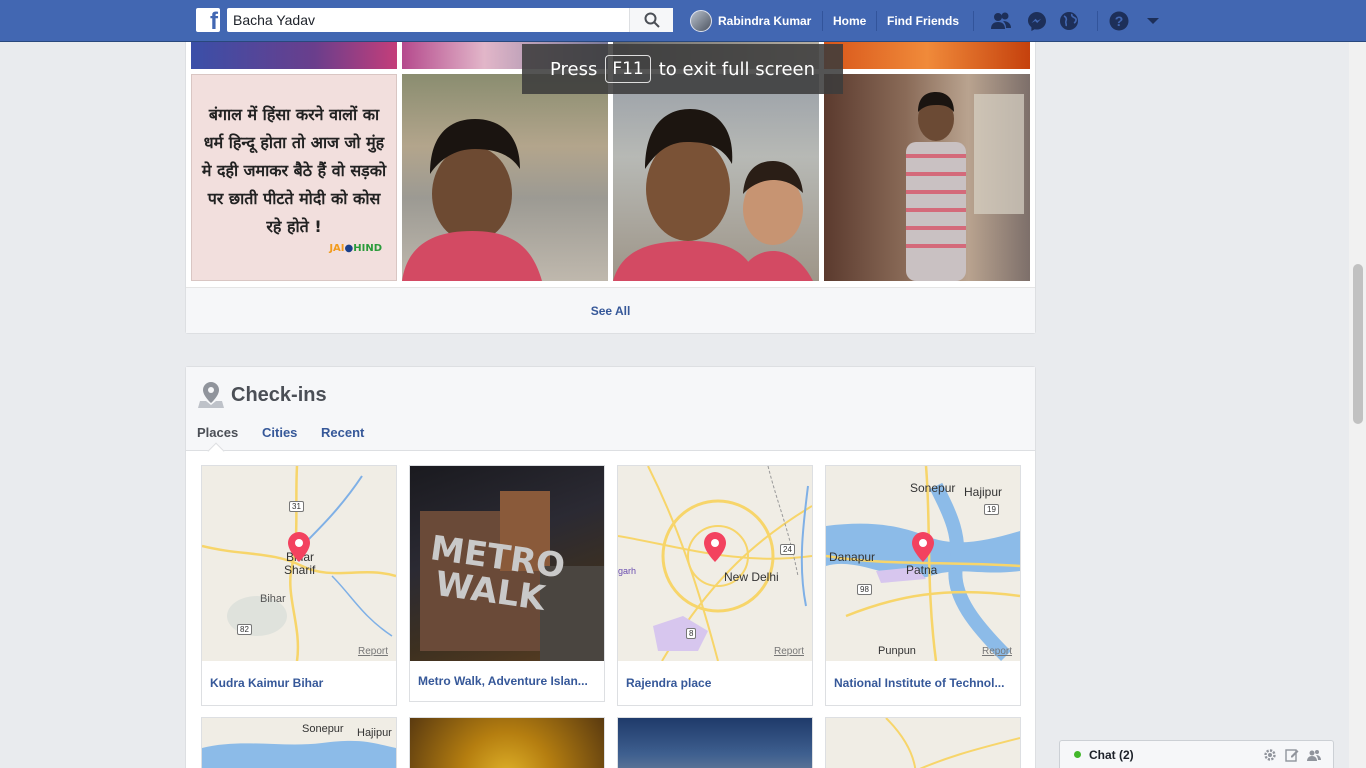 Image resolution: width=1366 pixels, height=768 pixels. I want to click on jai-hind-logo: JAI●HIND, so click(355, 248).